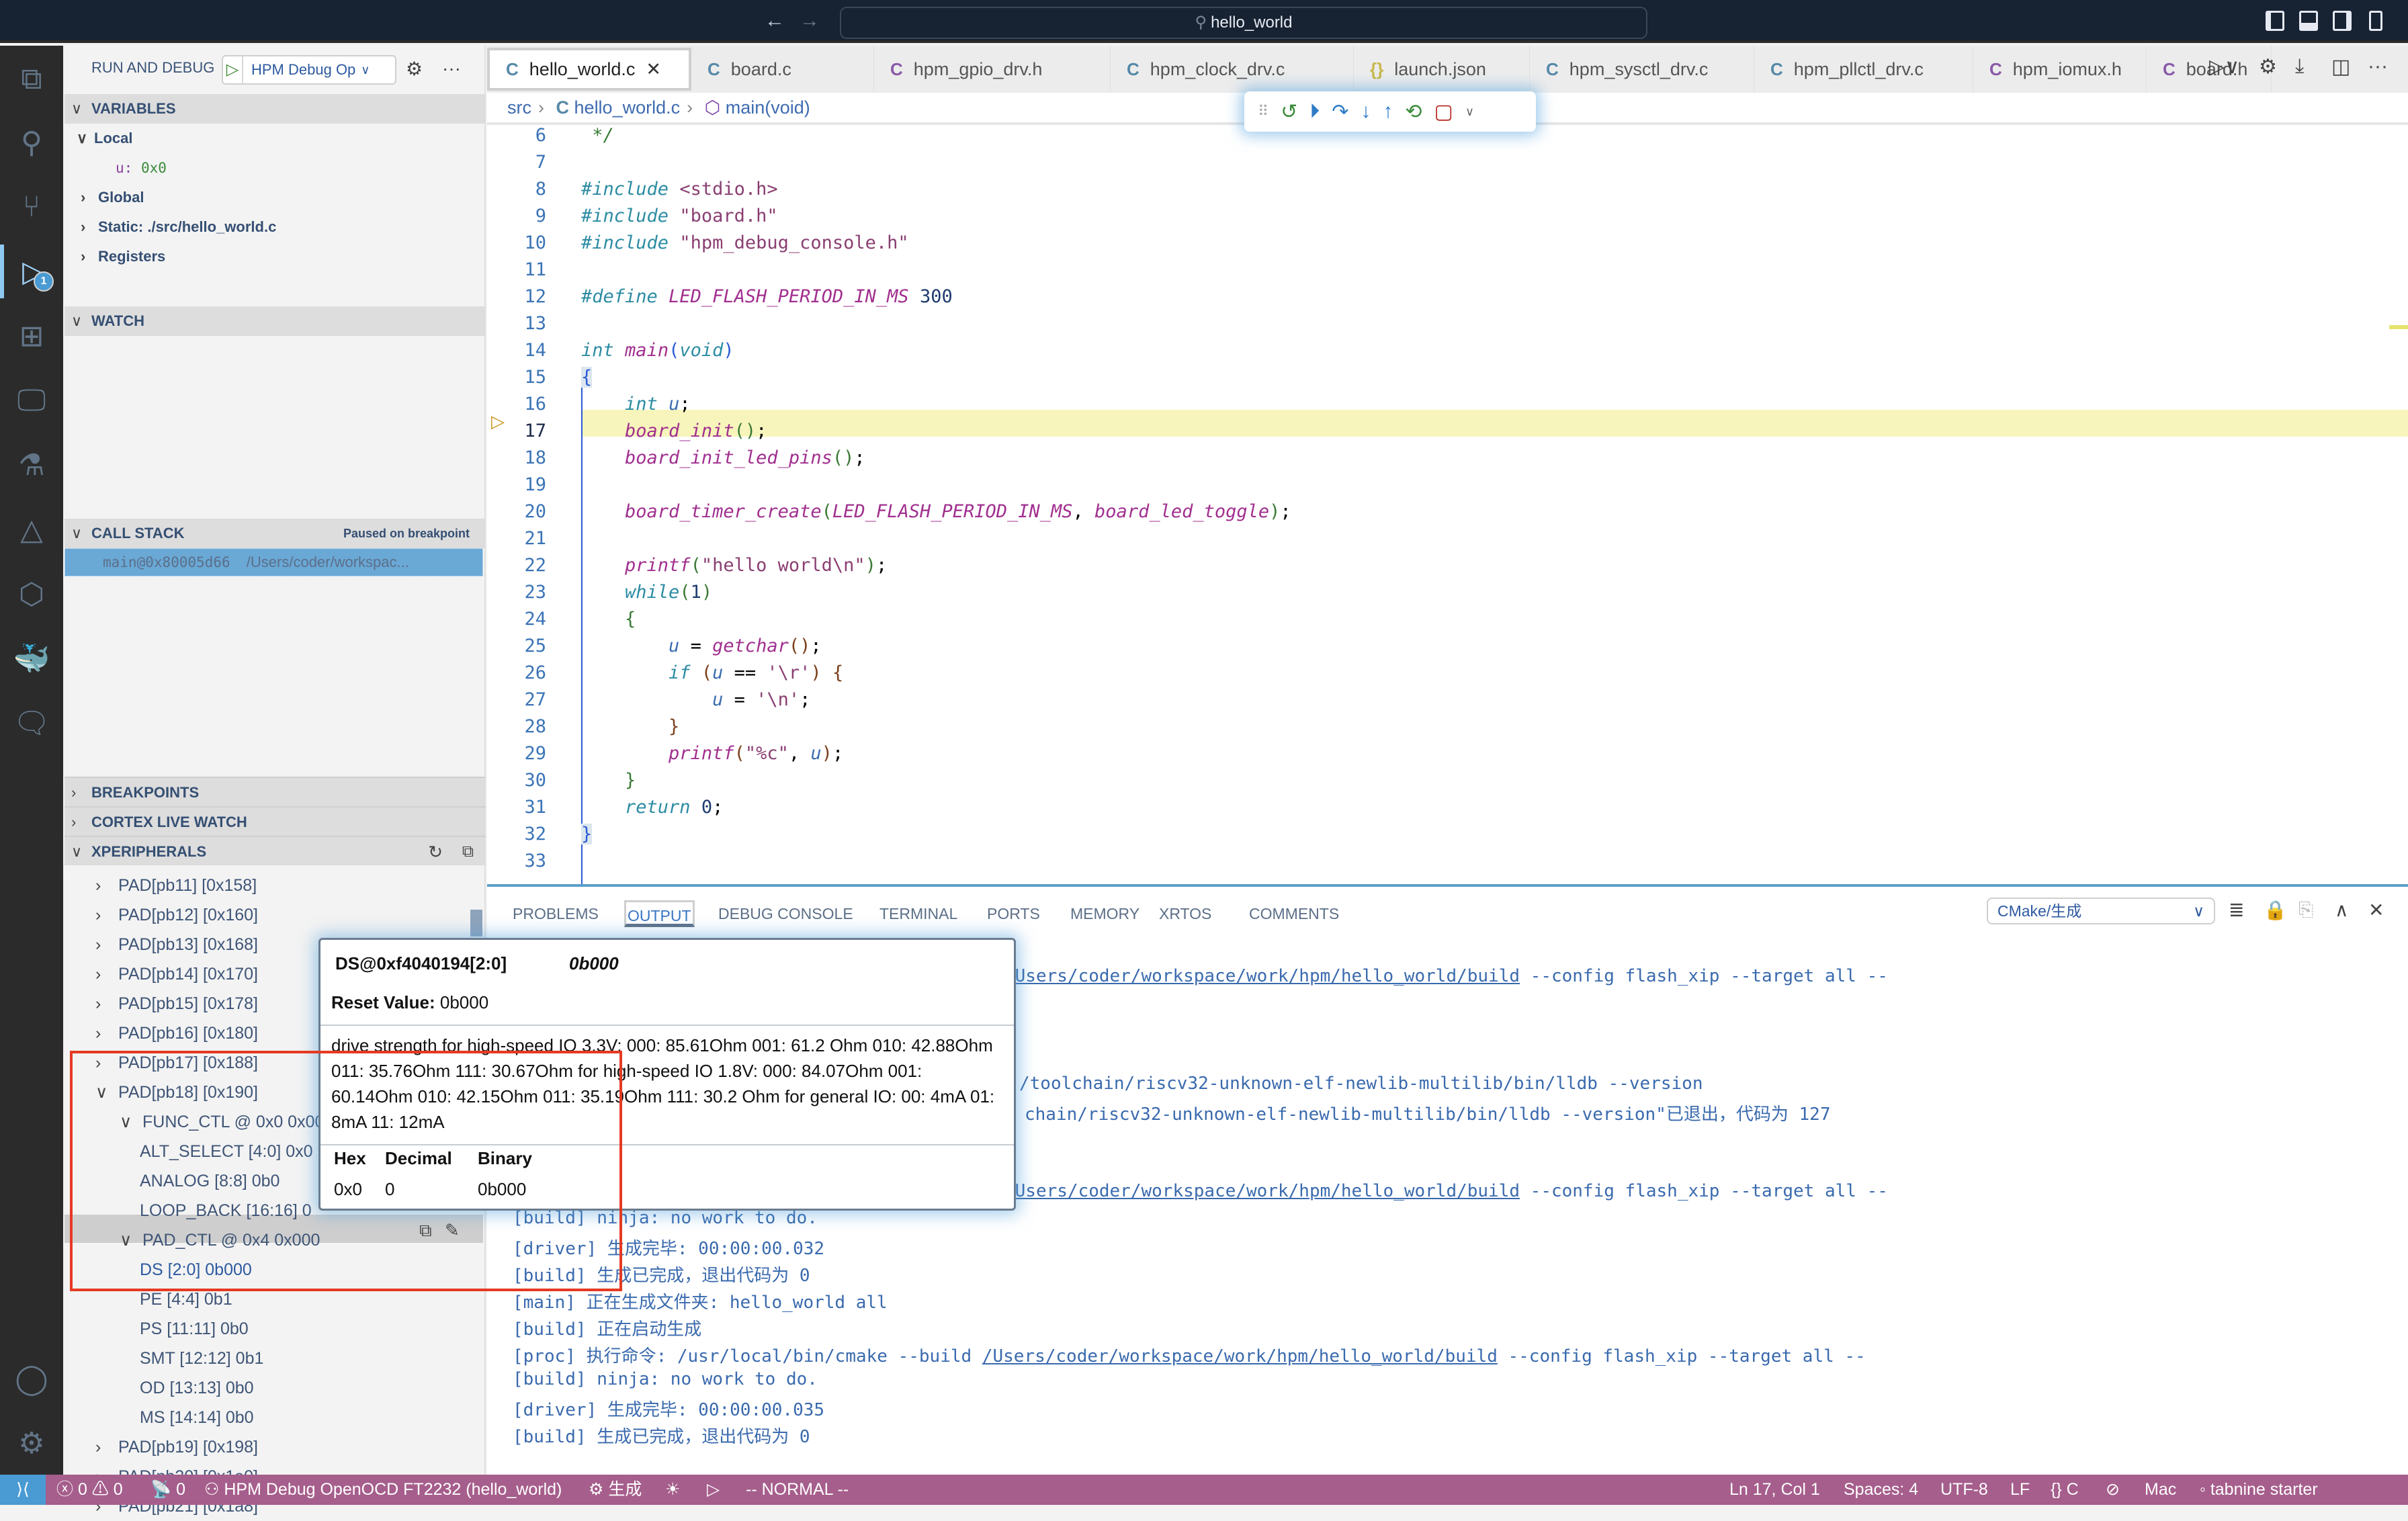 This screenshot has height=1521, width=2408. I want to click on tree-item-registers: › Registers, so click(123, 256).